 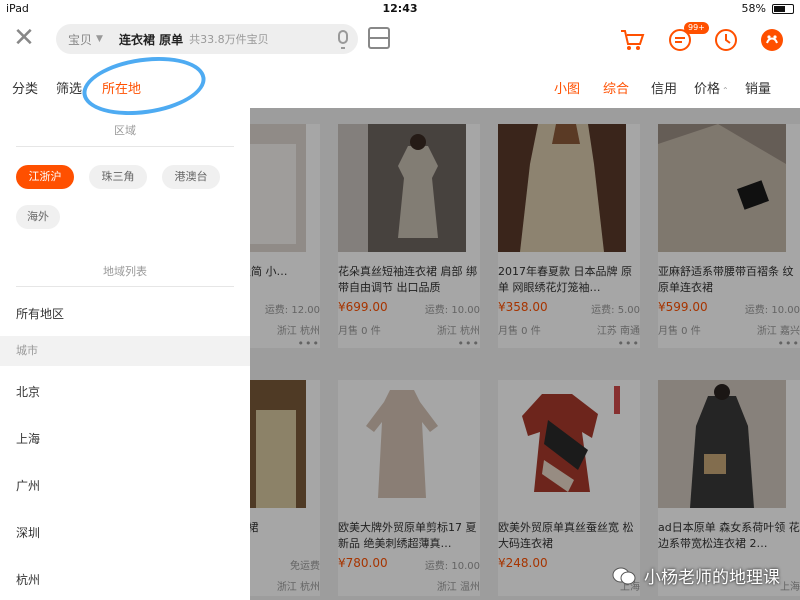 I want to click on chip-zhusanjiao: 珠三角, so click(x=118, y=177).